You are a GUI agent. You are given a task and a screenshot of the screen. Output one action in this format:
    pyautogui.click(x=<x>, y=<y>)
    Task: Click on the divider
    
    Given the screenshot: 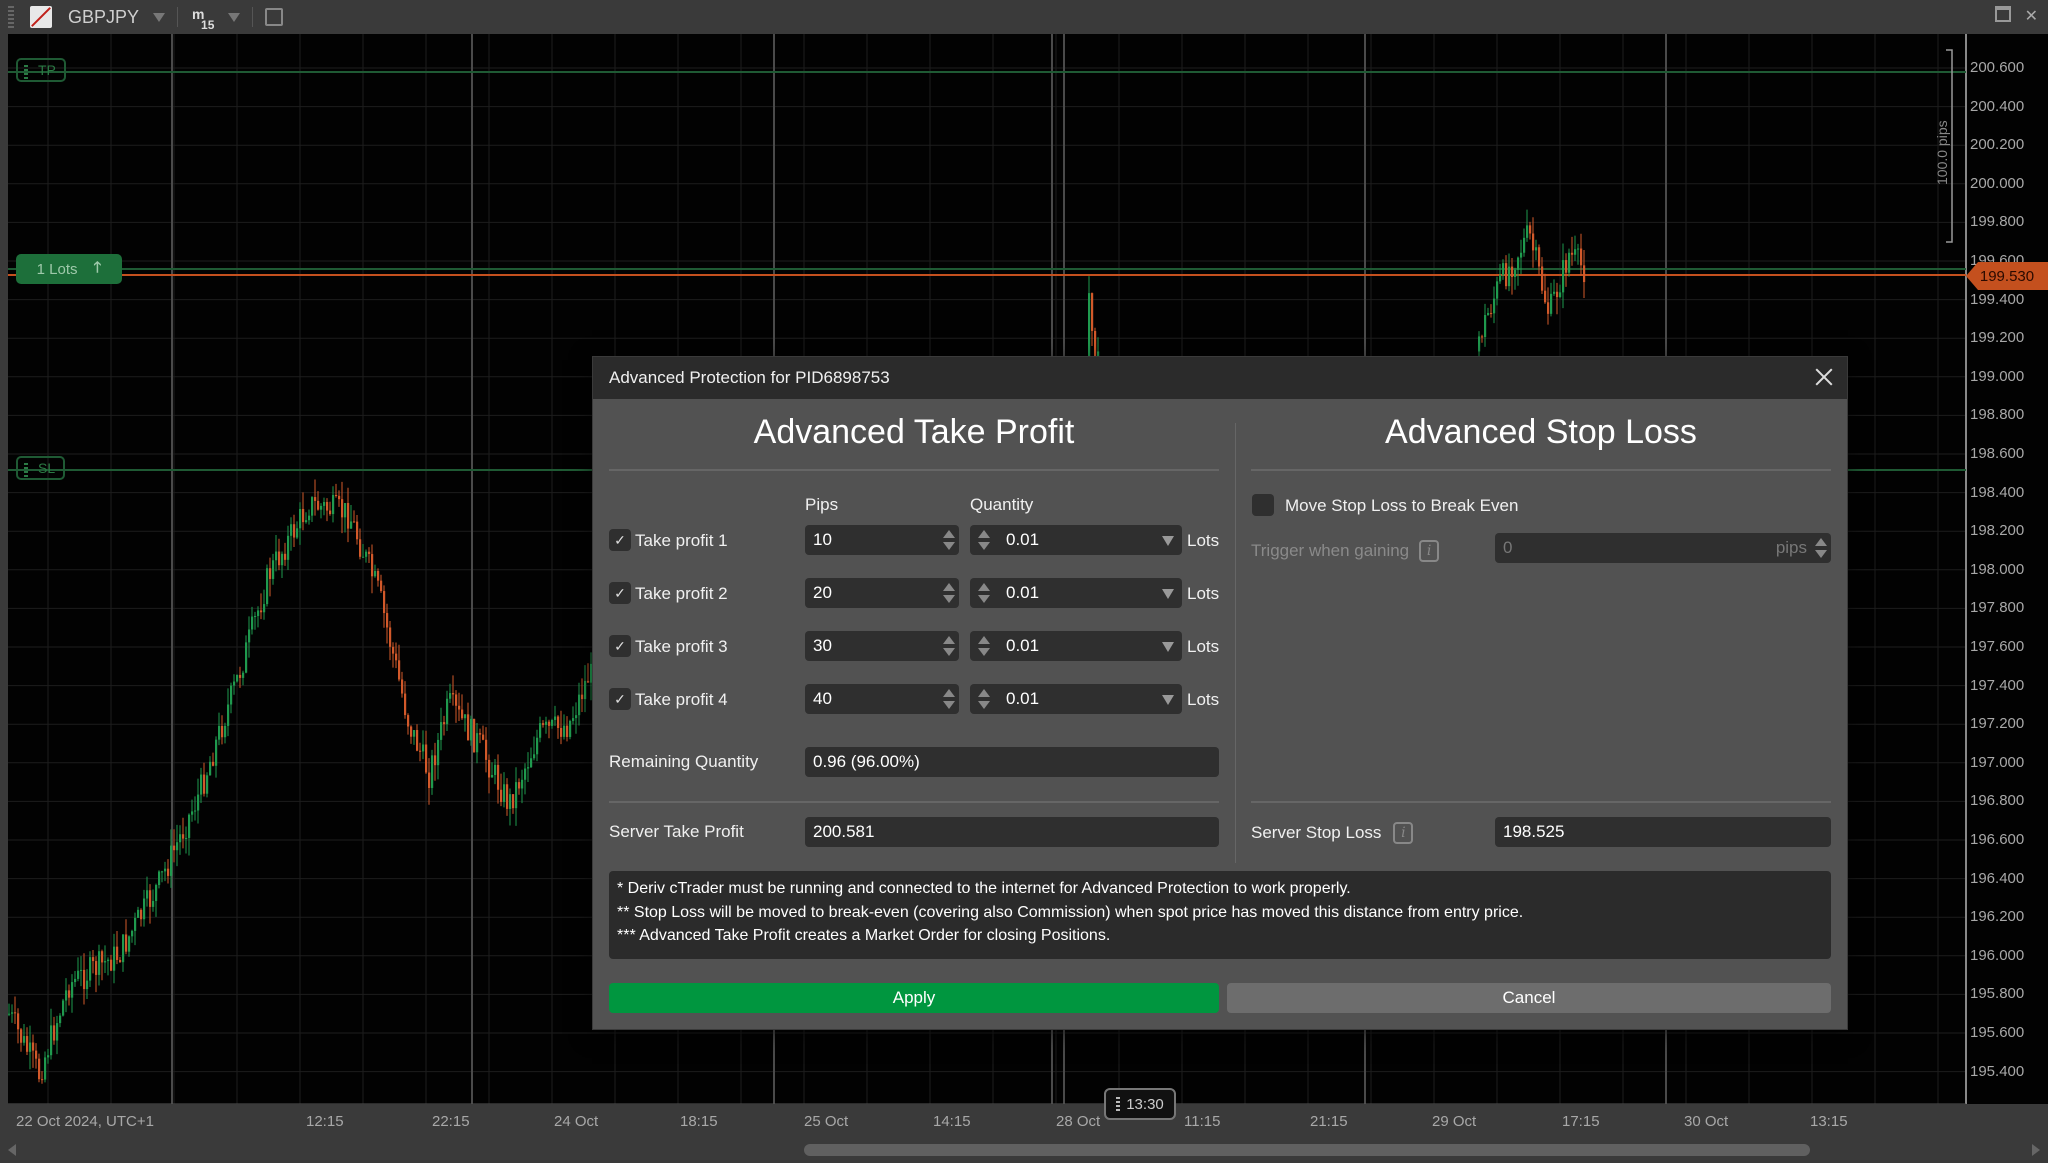 What is the action you would take?
    pyautogui.click(x=1541, y=802)
    